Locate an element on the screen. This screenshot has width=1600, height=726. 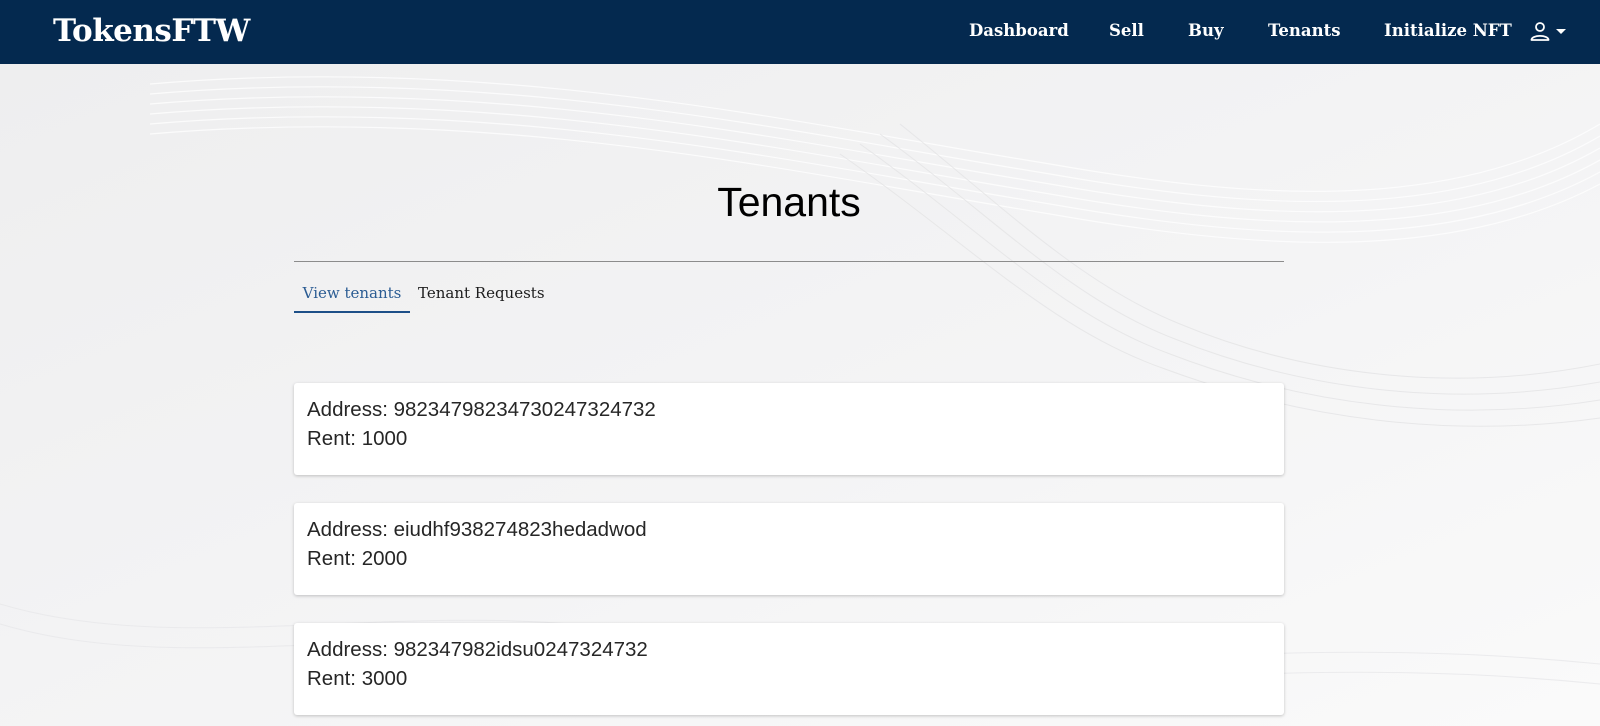
tab-view-tenants: View tenants is located at coordinates (352, 293).